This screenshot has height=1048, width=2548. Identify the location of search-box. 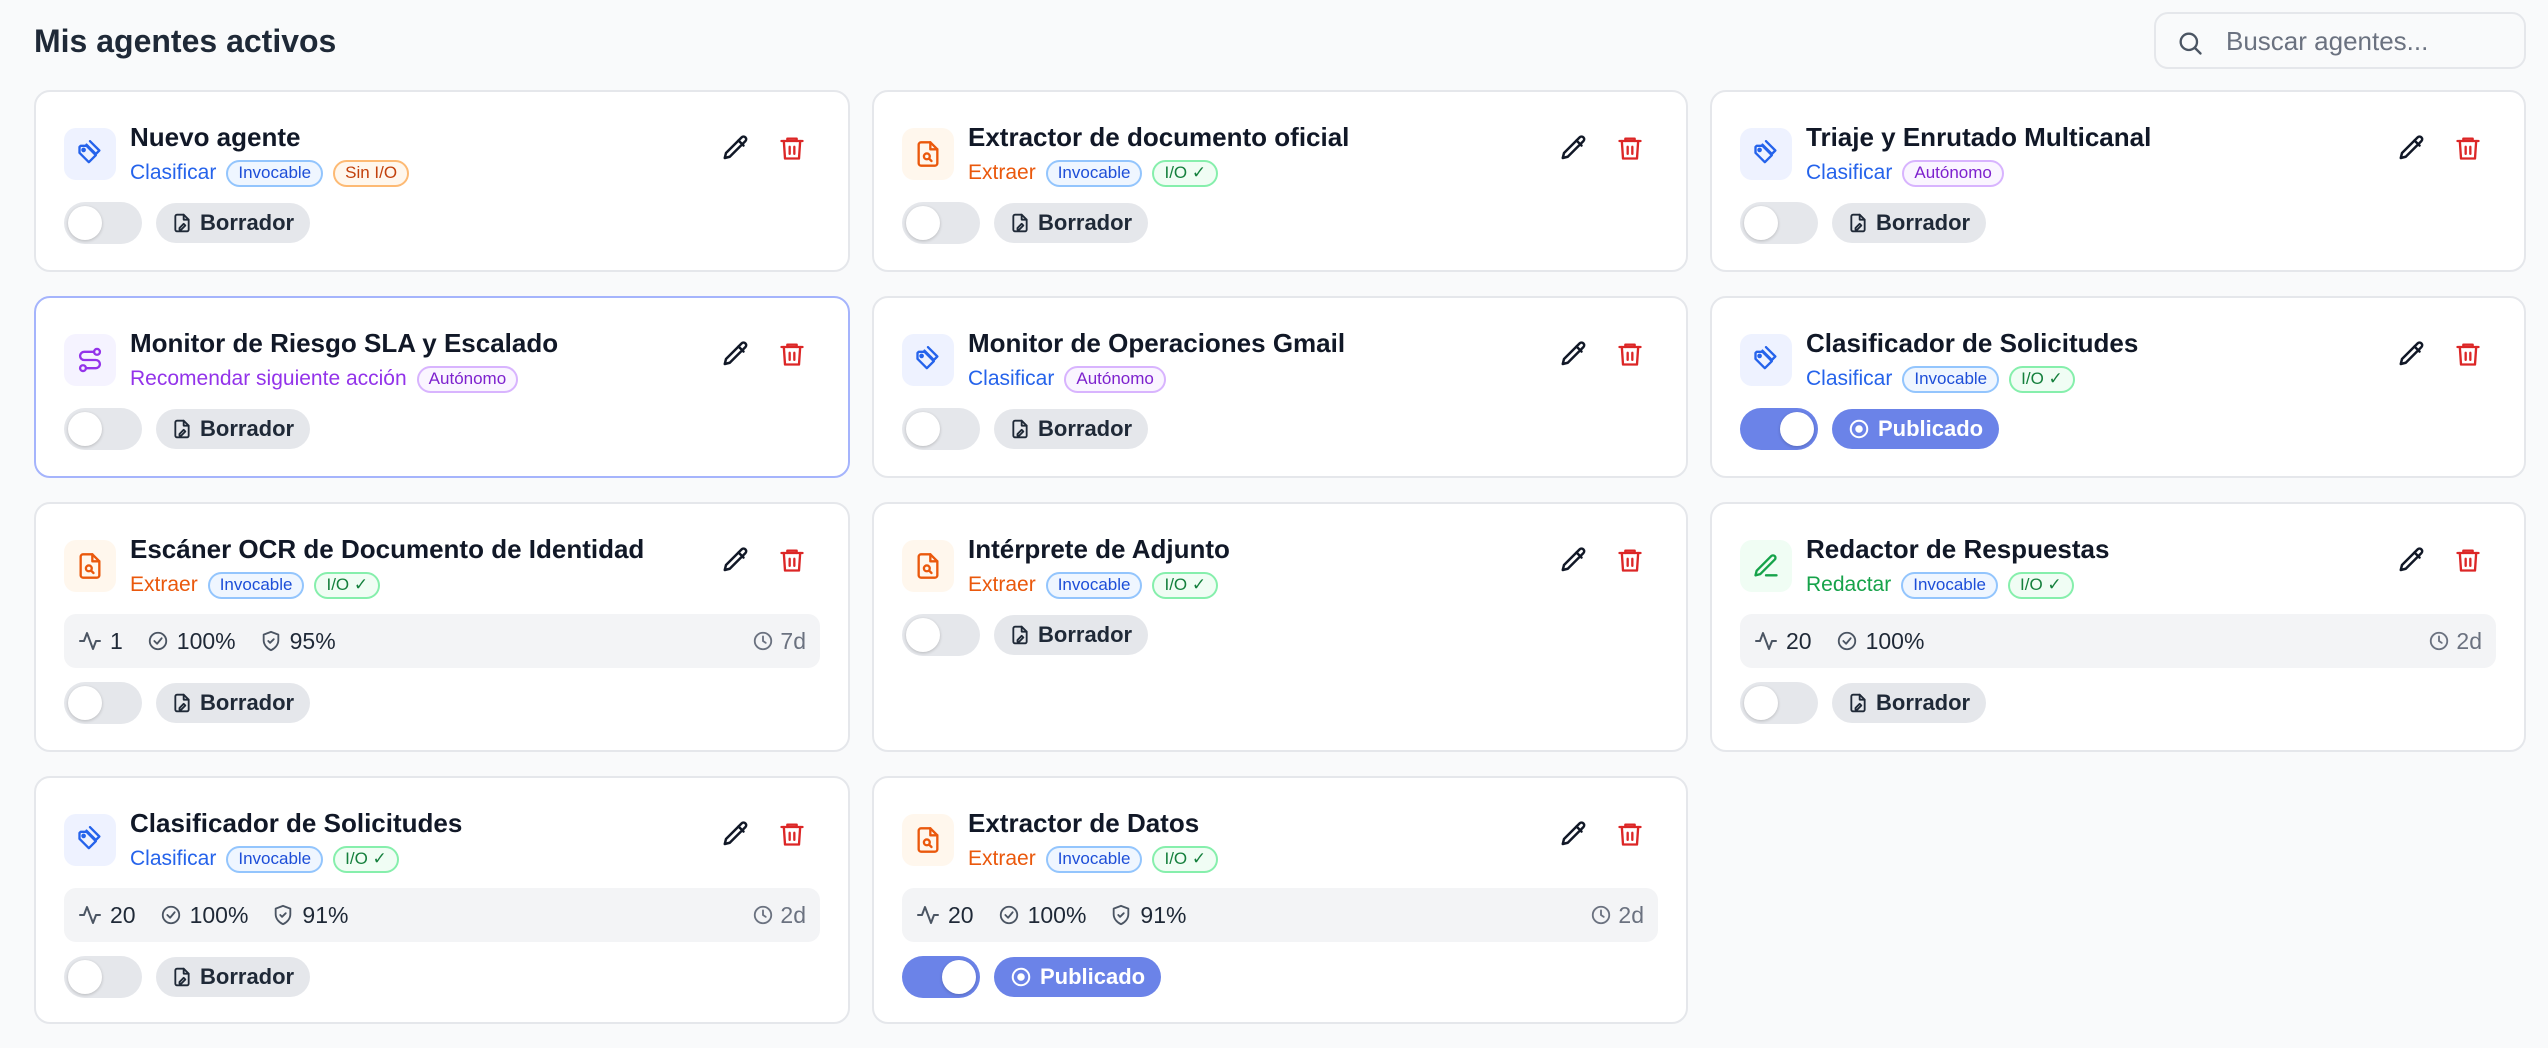
(2340, 40).